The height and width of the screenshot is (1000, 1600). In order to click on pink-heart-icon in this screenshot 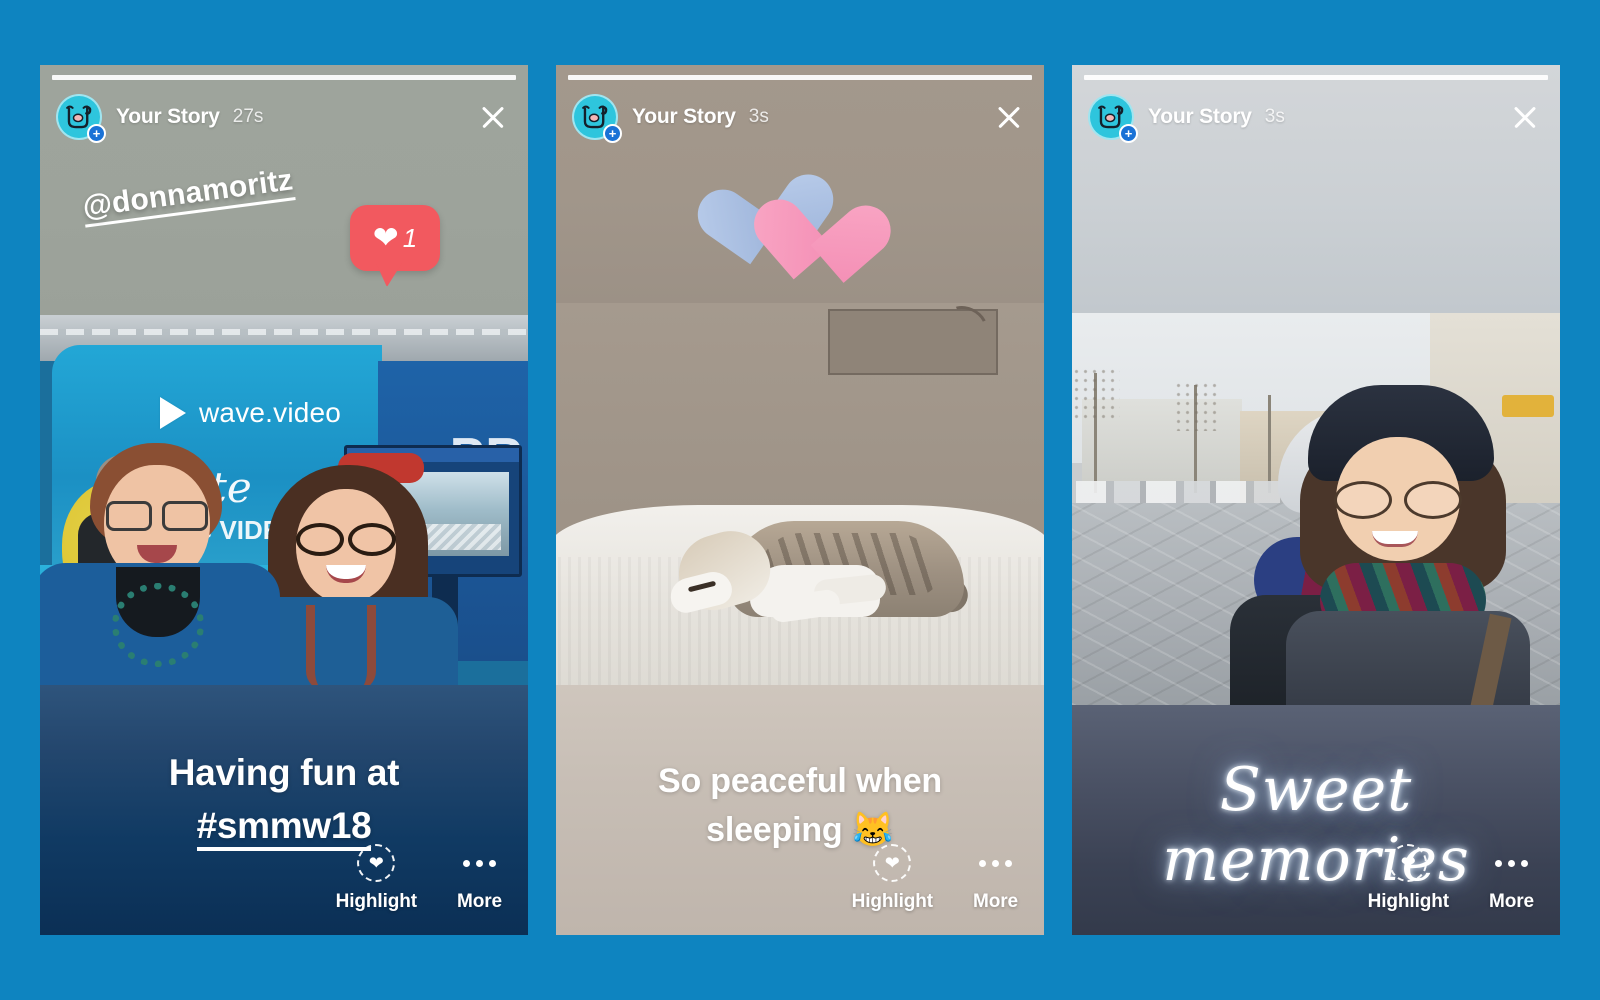, I will do `click(818, 247)`.